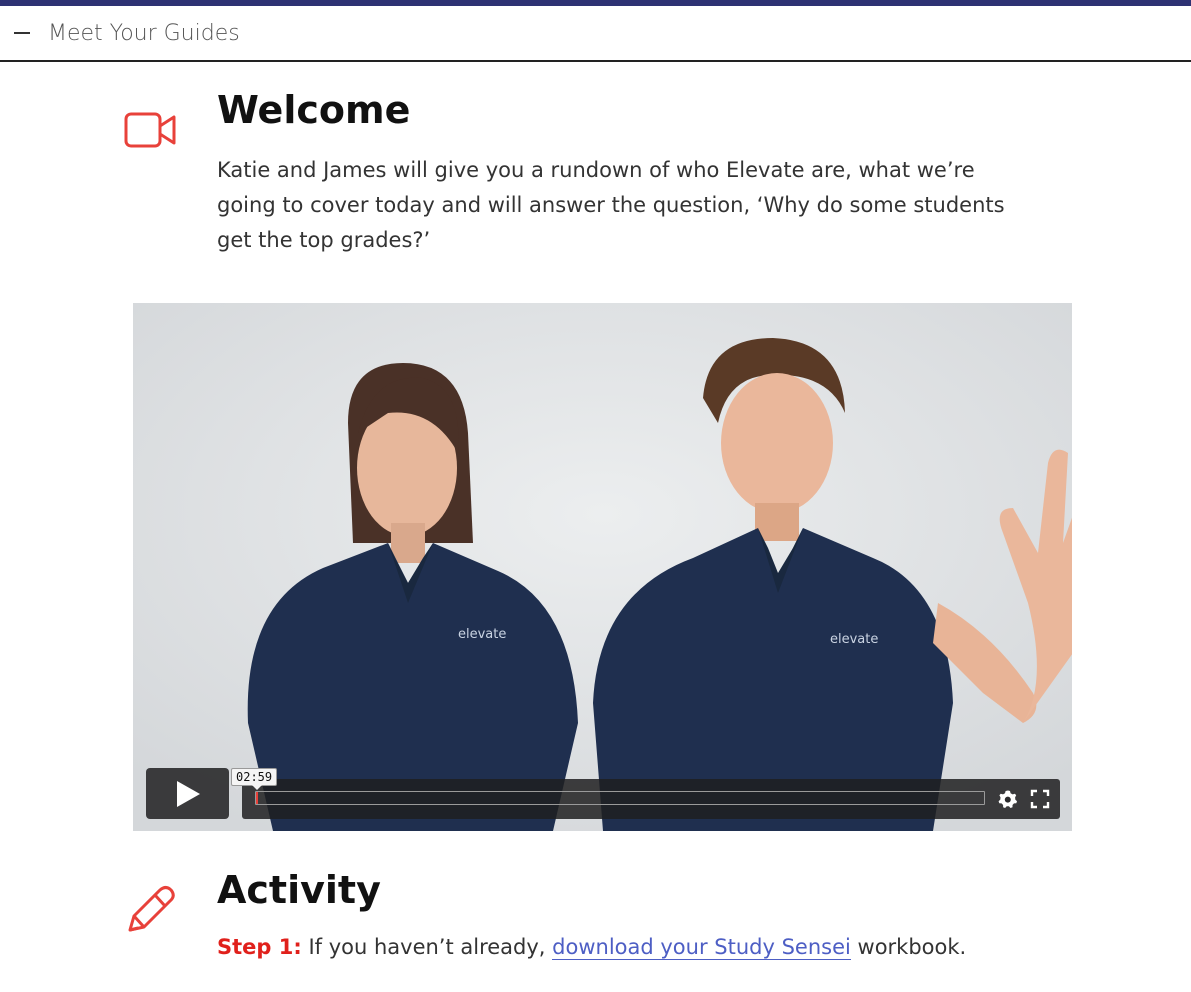 The image size is (1191, 992). Describe the element at coordinates (22, 33) in the screenshot. I see `collapse-icon` at that location.